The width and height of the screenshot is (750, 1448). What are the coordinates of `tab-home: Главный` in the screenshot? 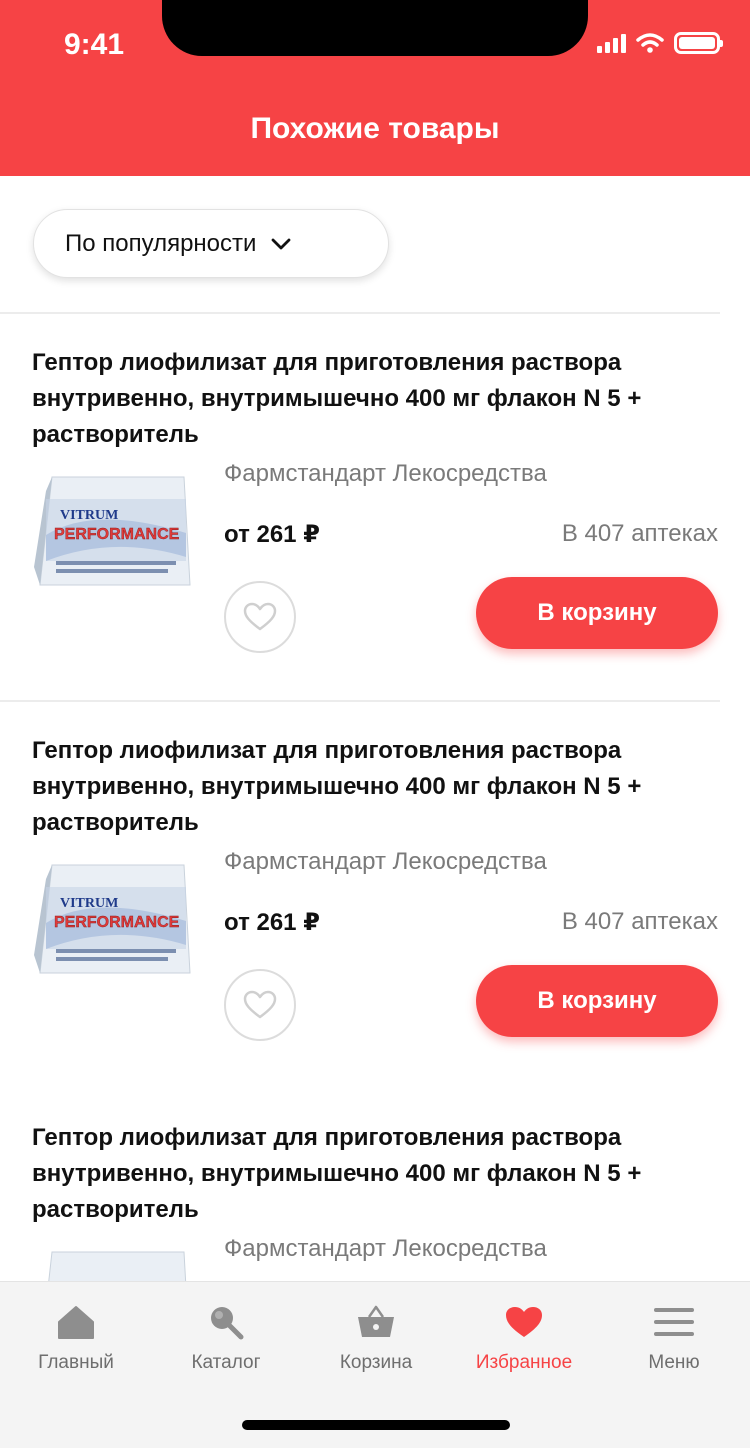 It's located at (76, 1337).